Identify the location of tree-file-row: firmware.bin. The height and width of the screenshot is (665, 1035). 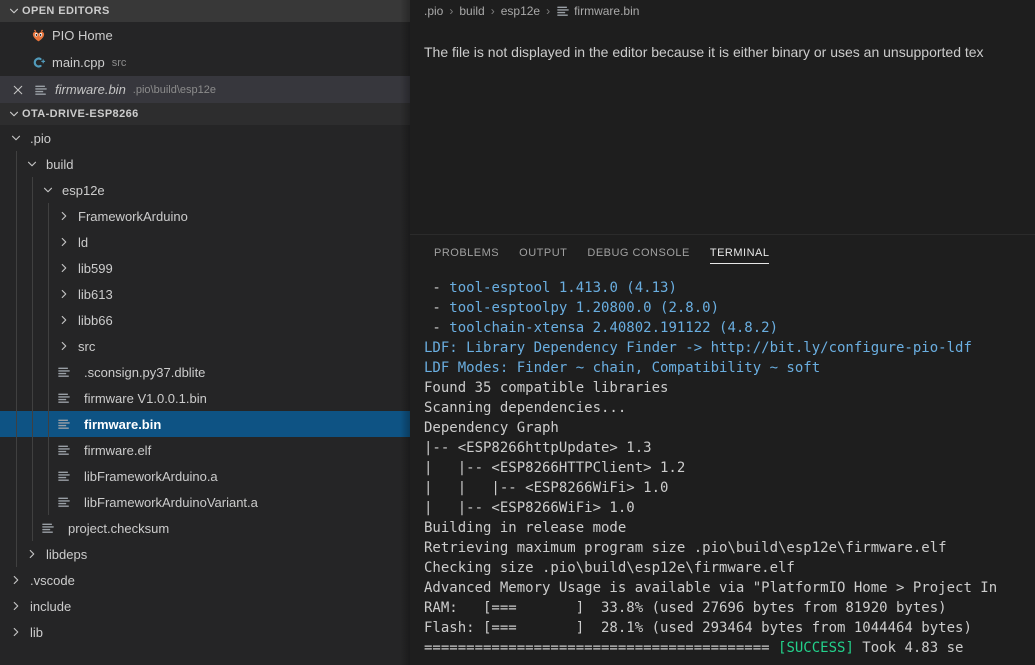
(205, 424).